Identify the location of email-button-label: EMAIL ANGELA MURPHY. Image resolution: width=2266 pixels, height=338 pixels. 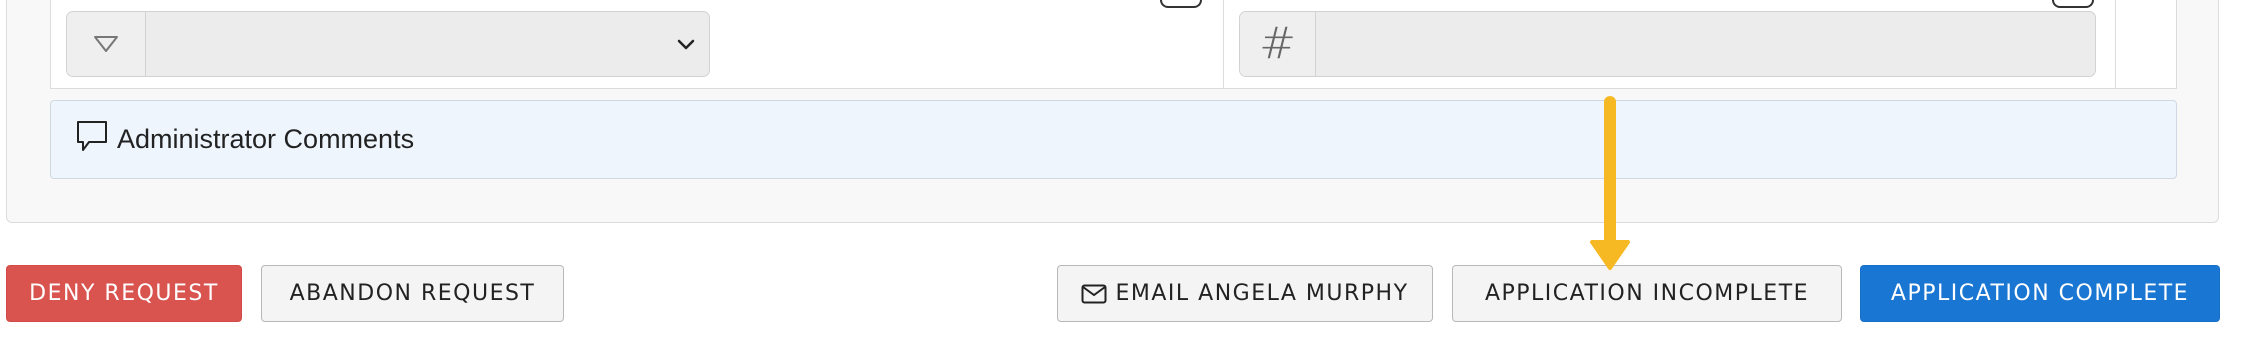
(1262, 293).